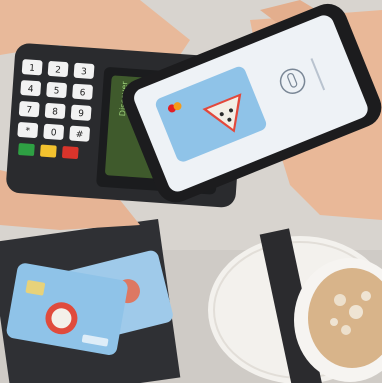  What do you see at coordinates (58, 70) in the screenshot?
I see `keypad-key-label: 2` at bounding box center [58, 70].